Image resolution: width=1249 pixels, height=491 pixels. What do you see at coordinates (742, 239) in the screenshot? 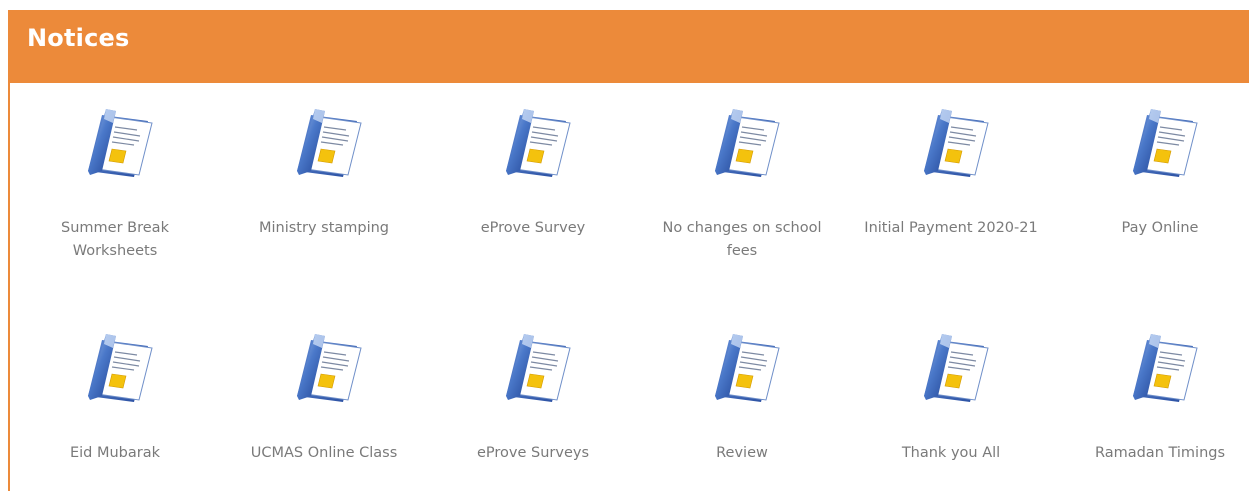
I see `notice-label: No changes on school fees` at bounding box center [742, 239].